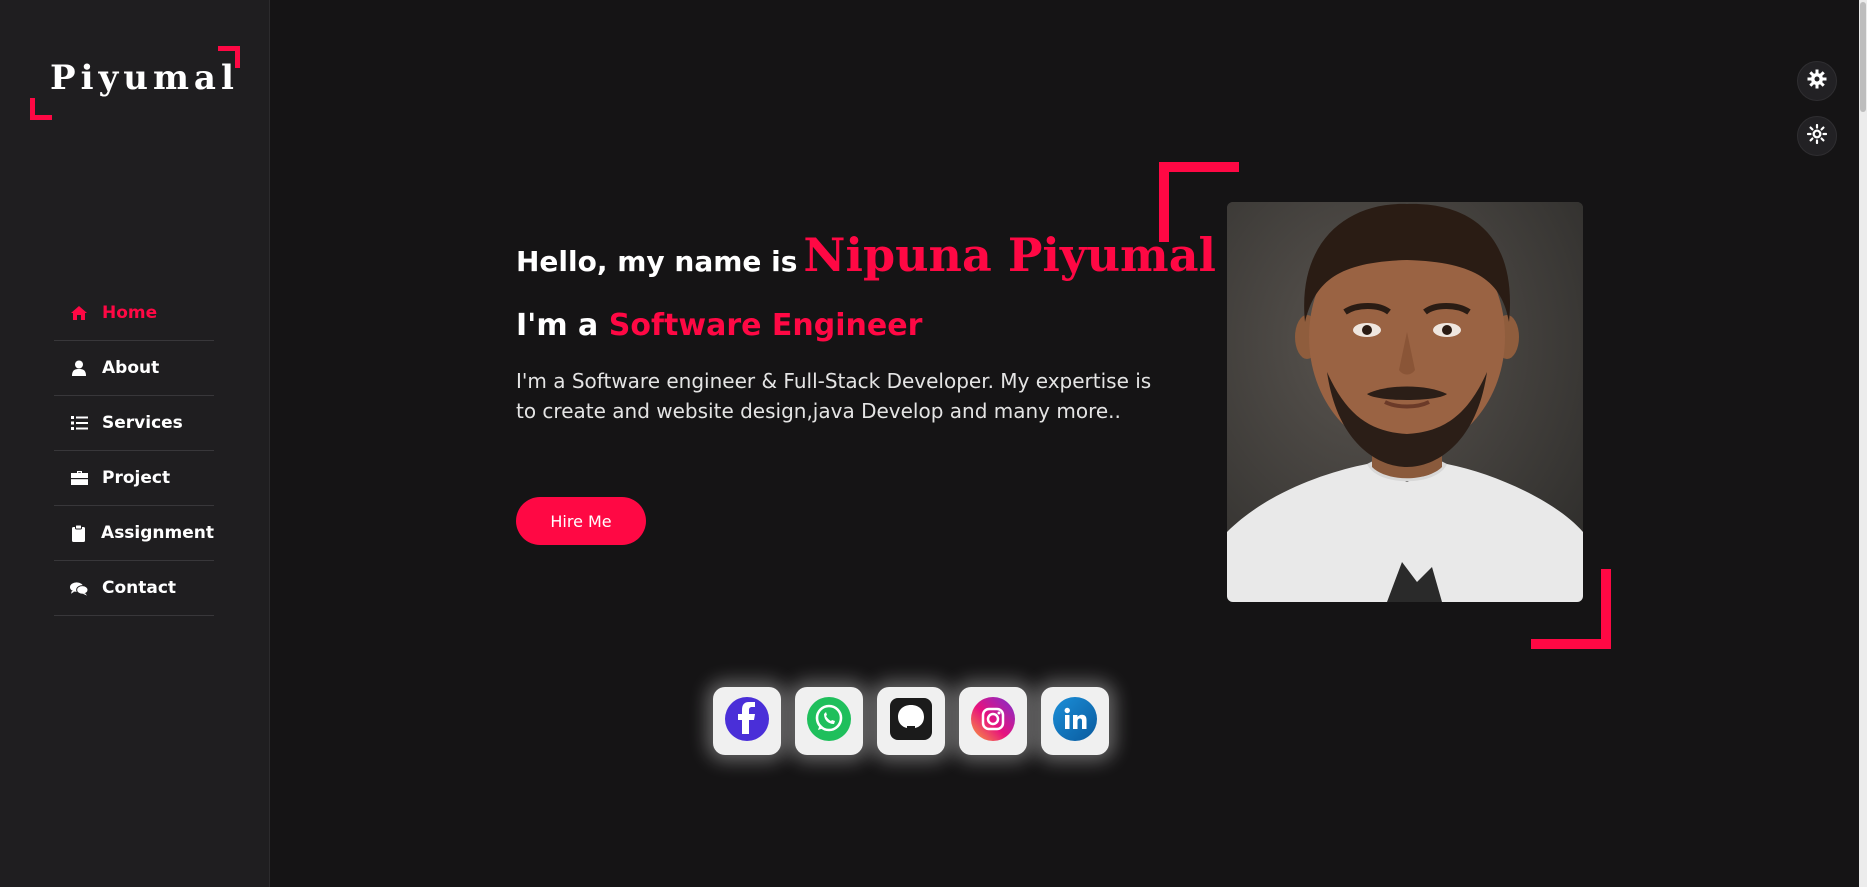 The image size is (1867, 887). I want to click on hire-me-button: Hire Me, so click(581, 521).